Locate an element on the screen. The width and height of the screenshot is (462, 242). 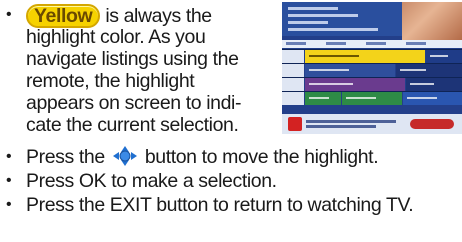
bullet-text: button to move the highlight. is located at coordinates (259, 157).